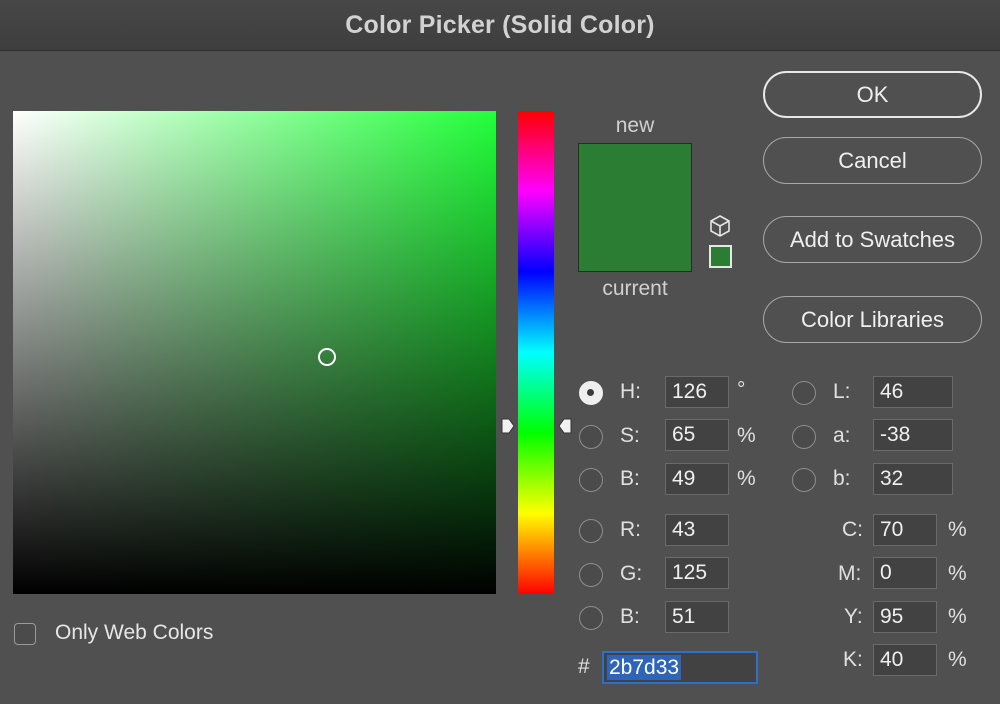 The height and width of the screenshot is (704, 1000). What do you see at coordinates (842, 435) in the screenshot?
I see `lab-a-label: a:` at bounding box center [842, 435].